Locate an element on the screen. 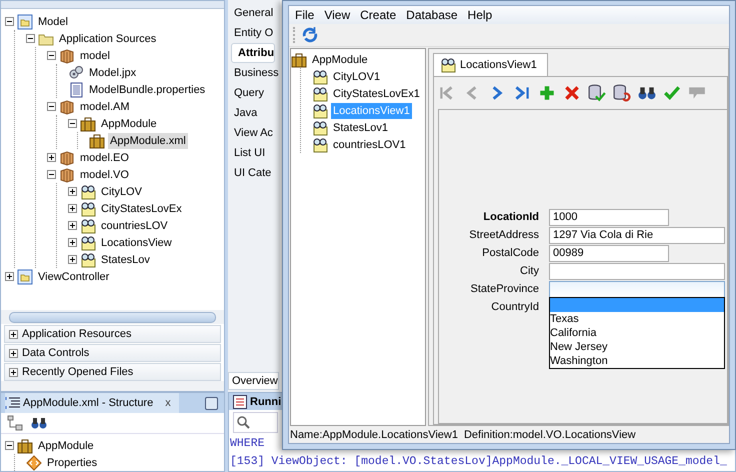 The width and height of the screenshot is (736, 472). panel-title: Runni is located at coordinates (266, 402).